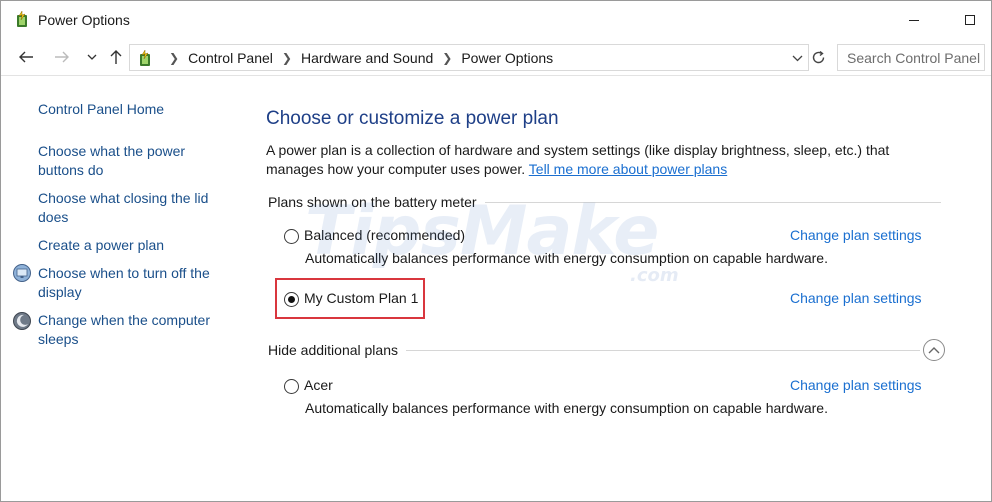 The height and width of the screenshot is (502, 992). I want to click on sidebar-link-line: display, so click(60, 292).